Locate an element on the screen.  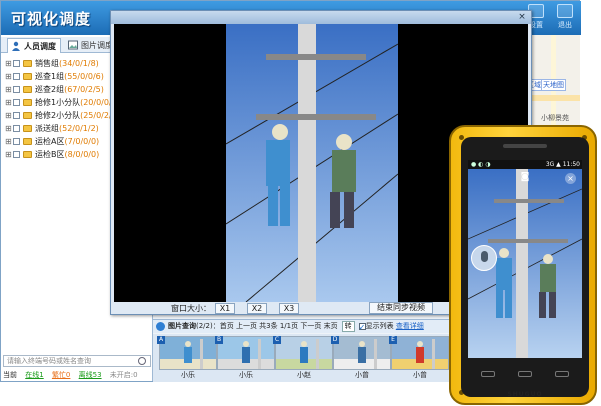
group-count: (8/0/0/0) is located at coordinates (82, 154).